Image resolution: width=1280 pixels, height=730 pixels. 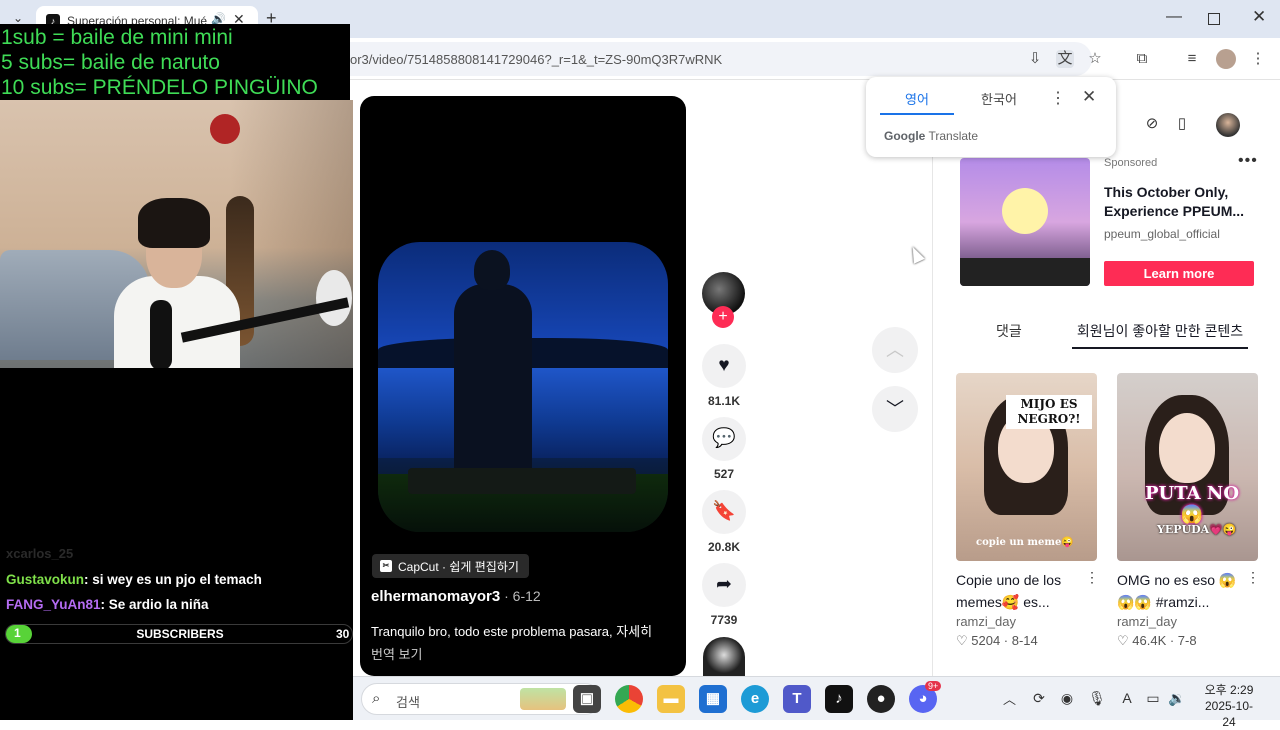 What do you see at coordinates (1162, 234) in the screenshot?
I see `ad-handle: ppeum_global_official` at bounding box center [1162, 234].